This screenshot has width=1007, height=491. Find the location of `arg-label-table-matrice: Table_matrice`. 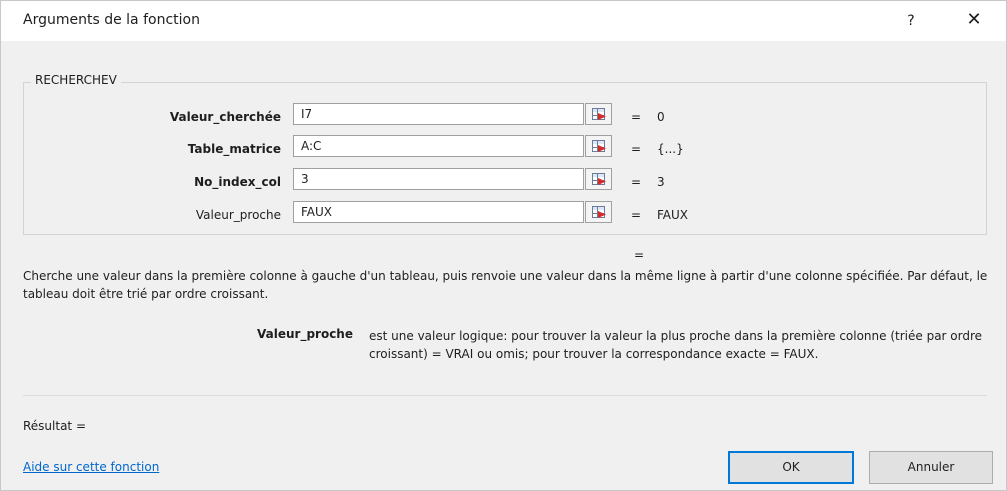

arg-label-table-matrice: Table_matrice is located at coordinates (234, 149).